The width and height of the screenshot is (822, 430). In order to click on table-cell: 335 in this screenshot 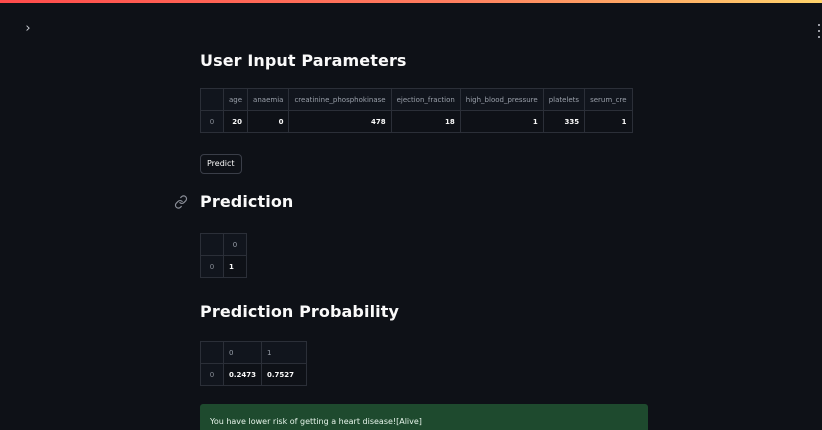, I will do `click(564, 121)`.